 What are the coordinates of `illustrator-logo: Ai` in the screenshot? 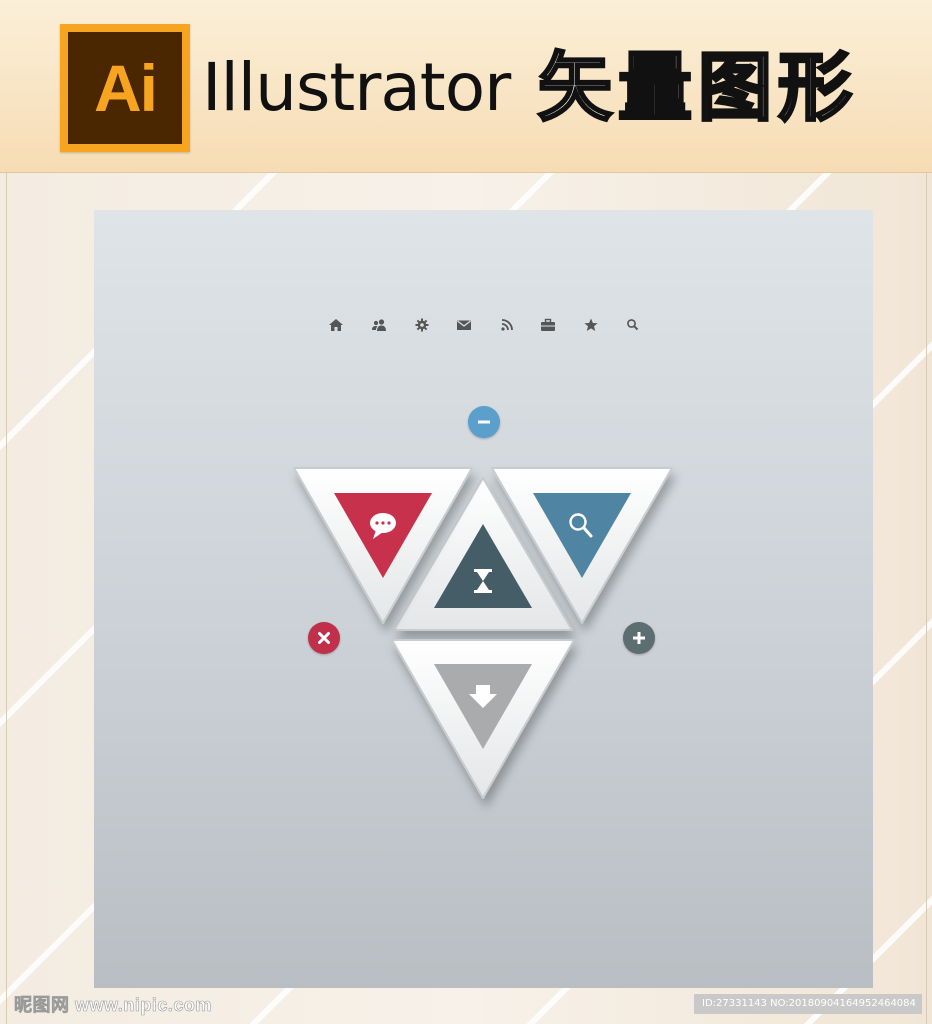 It's located at (125, 88).